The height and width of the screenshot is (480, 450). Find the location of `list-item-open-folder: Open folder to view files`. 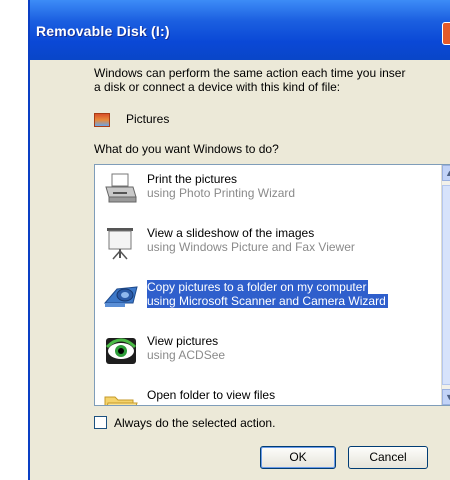

list-item-open-folder: Open folder to view files is located at coordinates (268, 393).